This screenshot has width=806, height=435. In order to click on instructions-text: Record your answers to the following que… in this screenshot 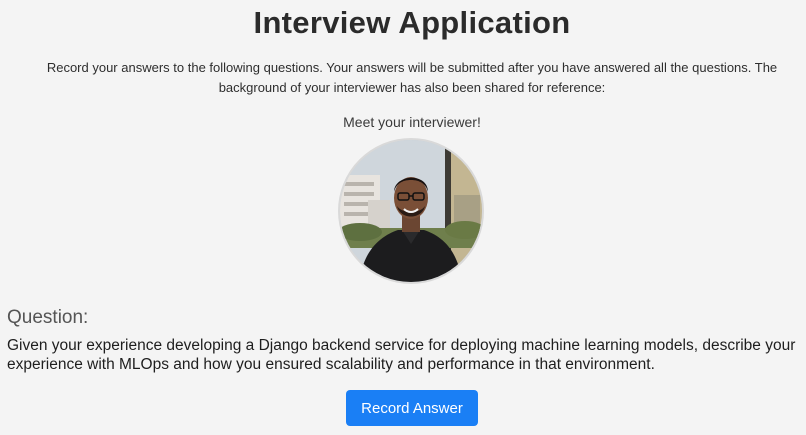, I will do `click(412, 77)`.